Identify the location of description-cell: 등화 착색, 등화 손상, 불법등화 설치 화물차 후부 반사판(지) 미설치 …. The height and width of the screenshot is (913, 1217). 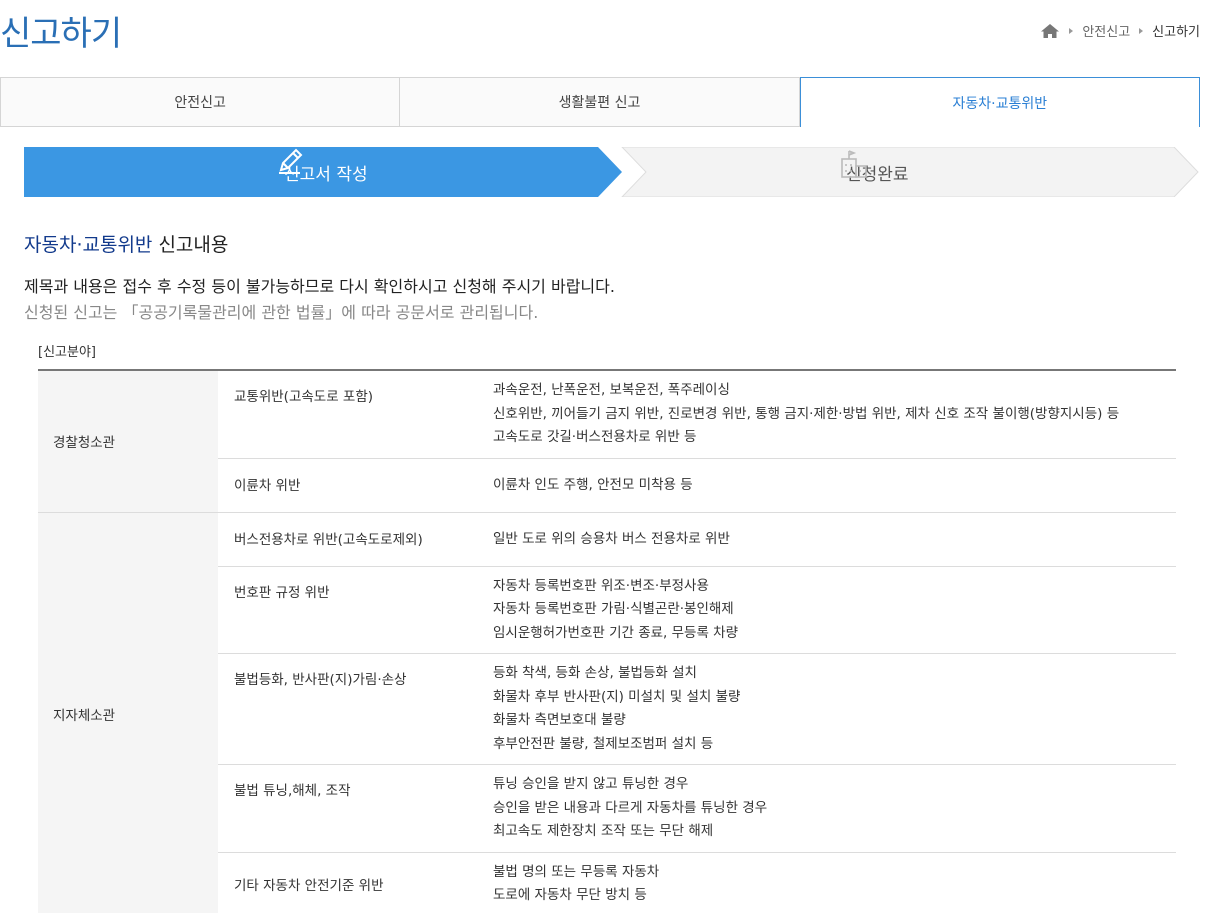
(827, 709).